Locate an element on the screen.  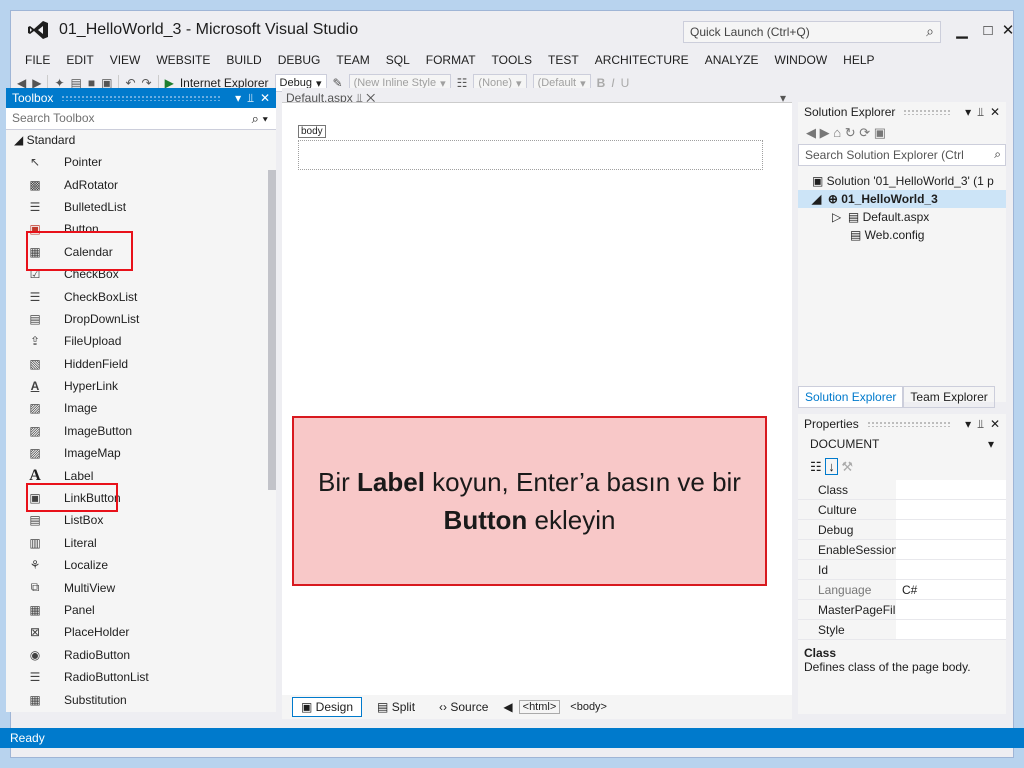
menu-edit: EDIT is located at coordinates (79, 60).